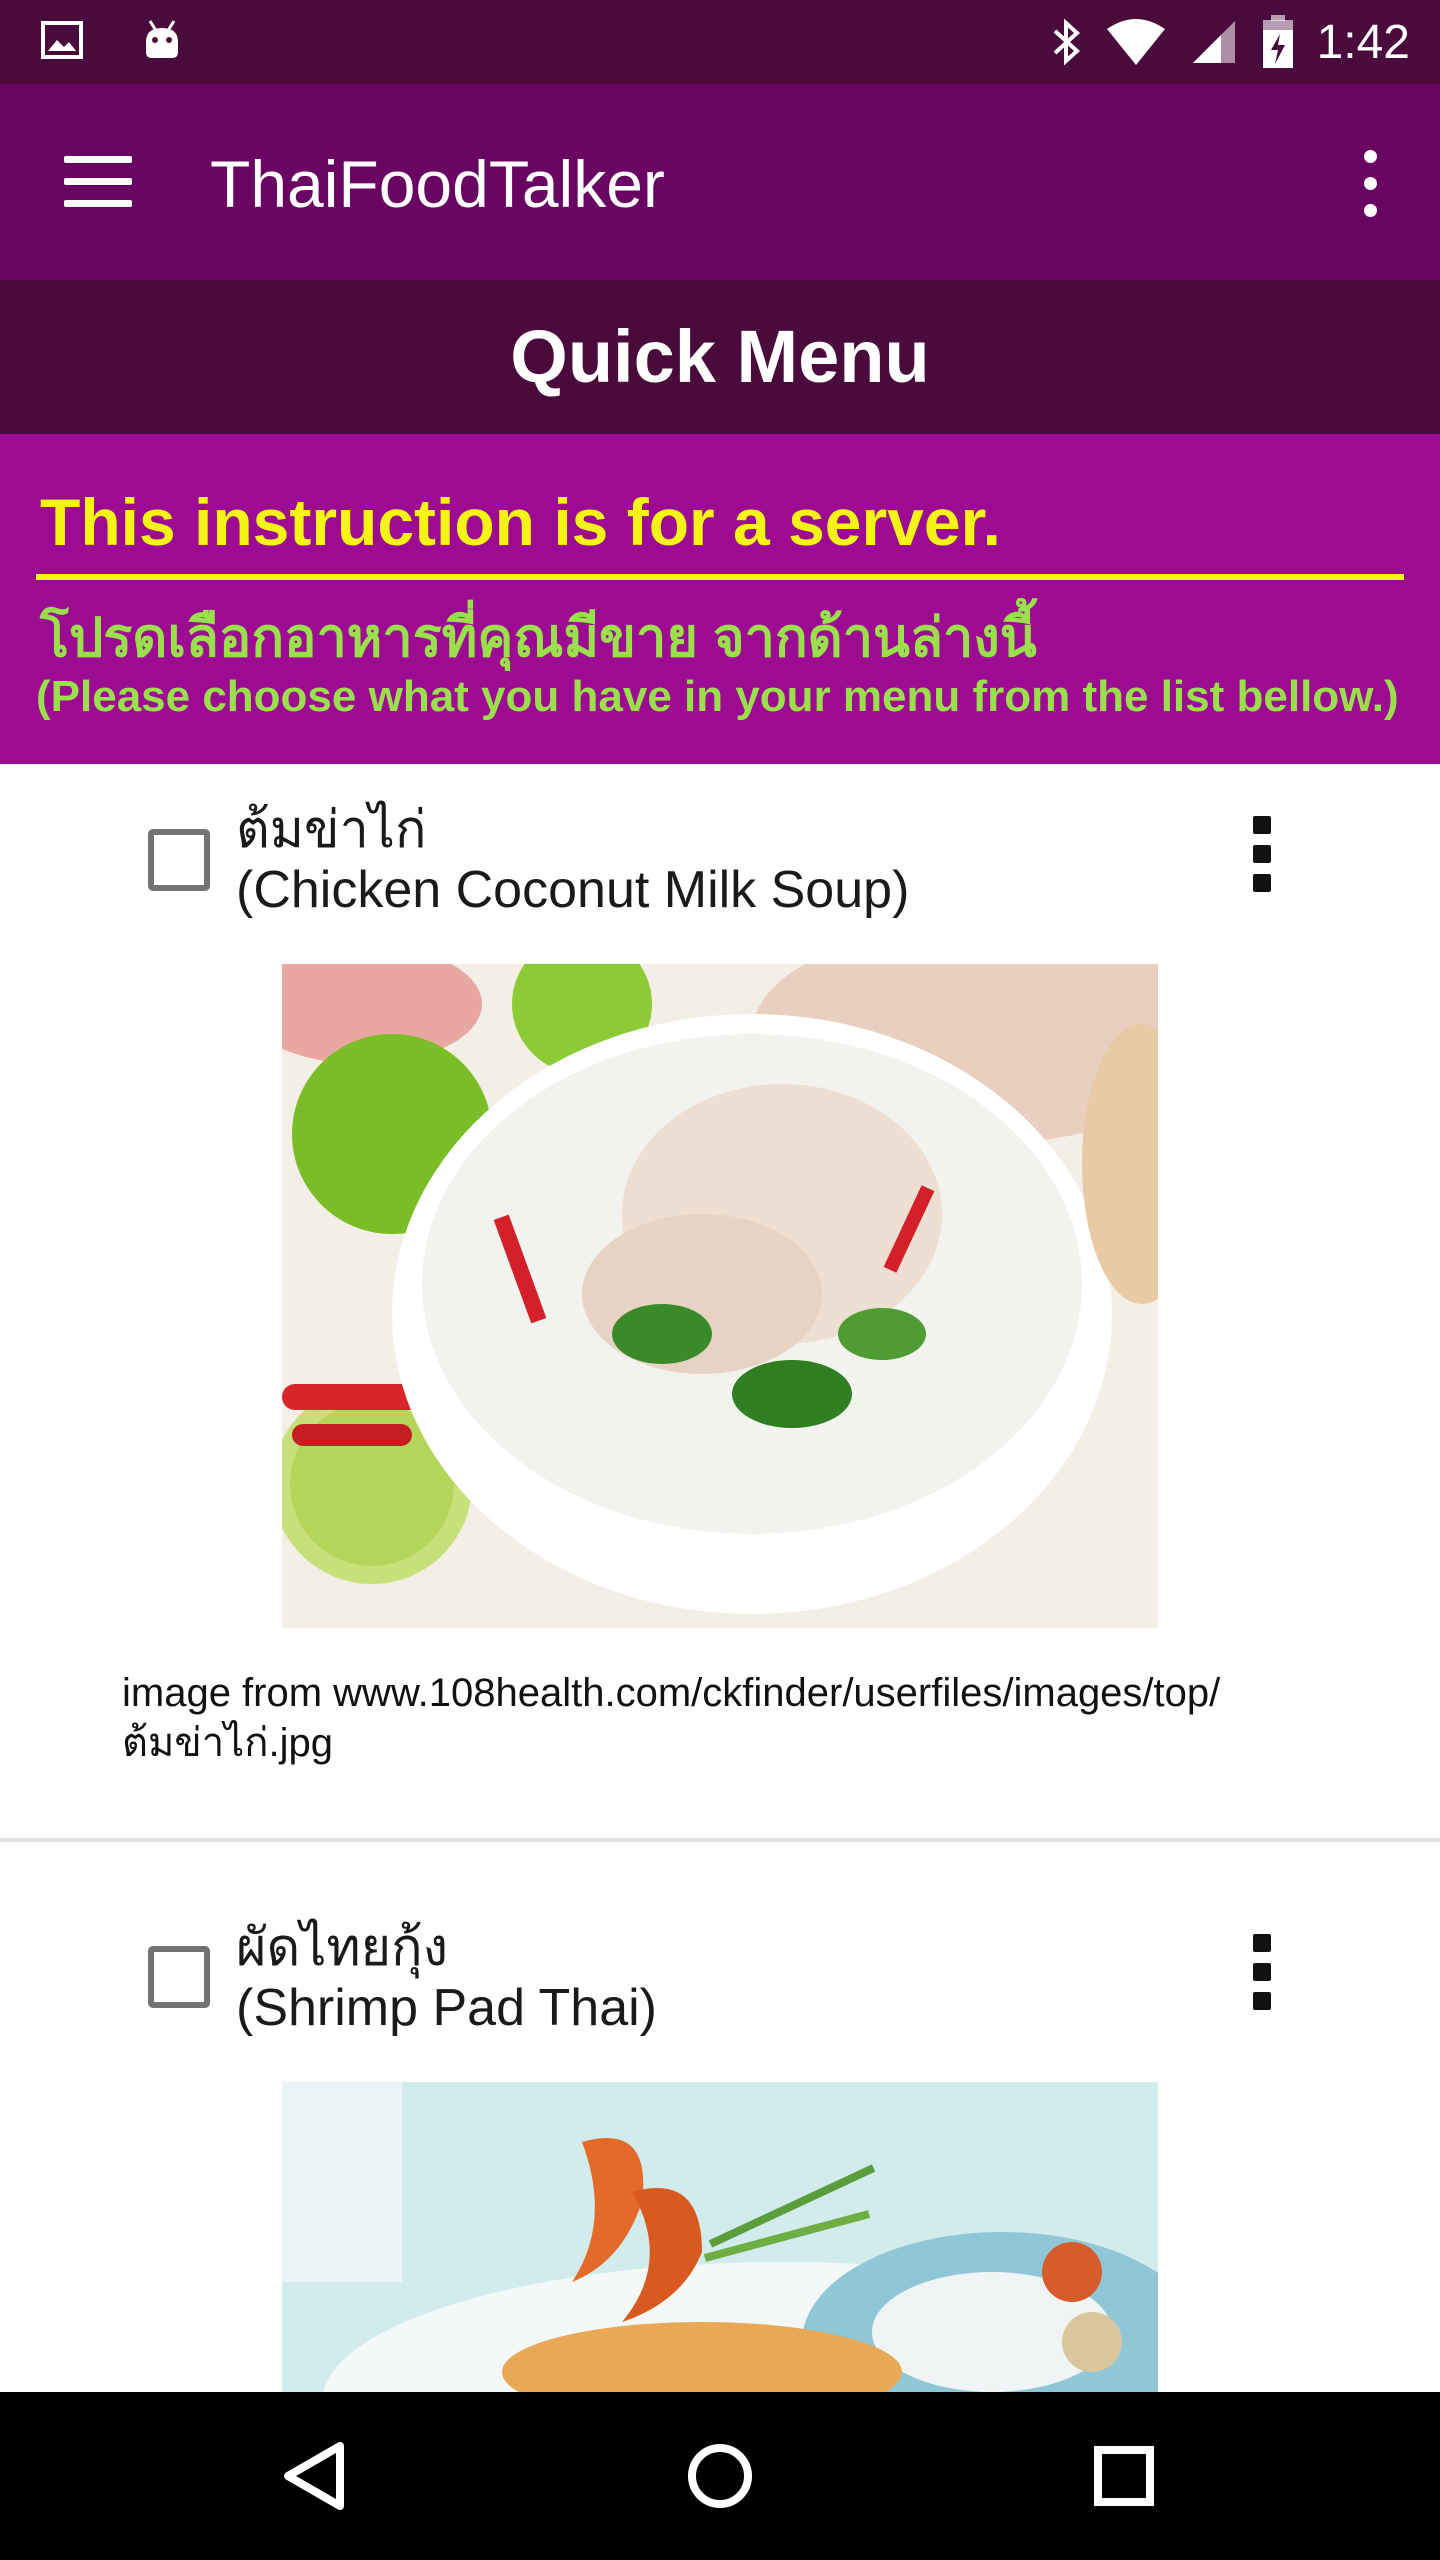 The image size is (1440, 2560). What do you see at coordinates (162, 39) in the screenshot?
I see `android-icon` at bounding box center [162, 39].